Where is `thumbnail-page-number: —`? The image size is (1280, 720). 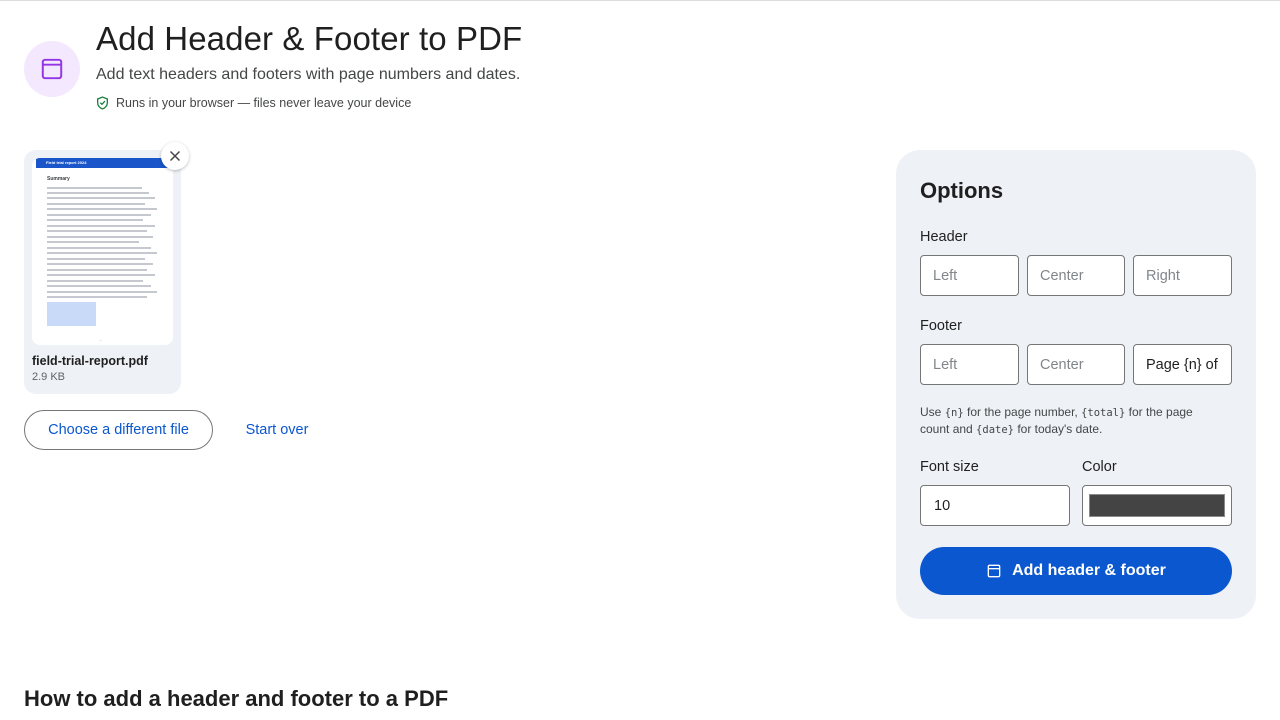
thumbnail-page-number: — is located at coordinates (100, 340).